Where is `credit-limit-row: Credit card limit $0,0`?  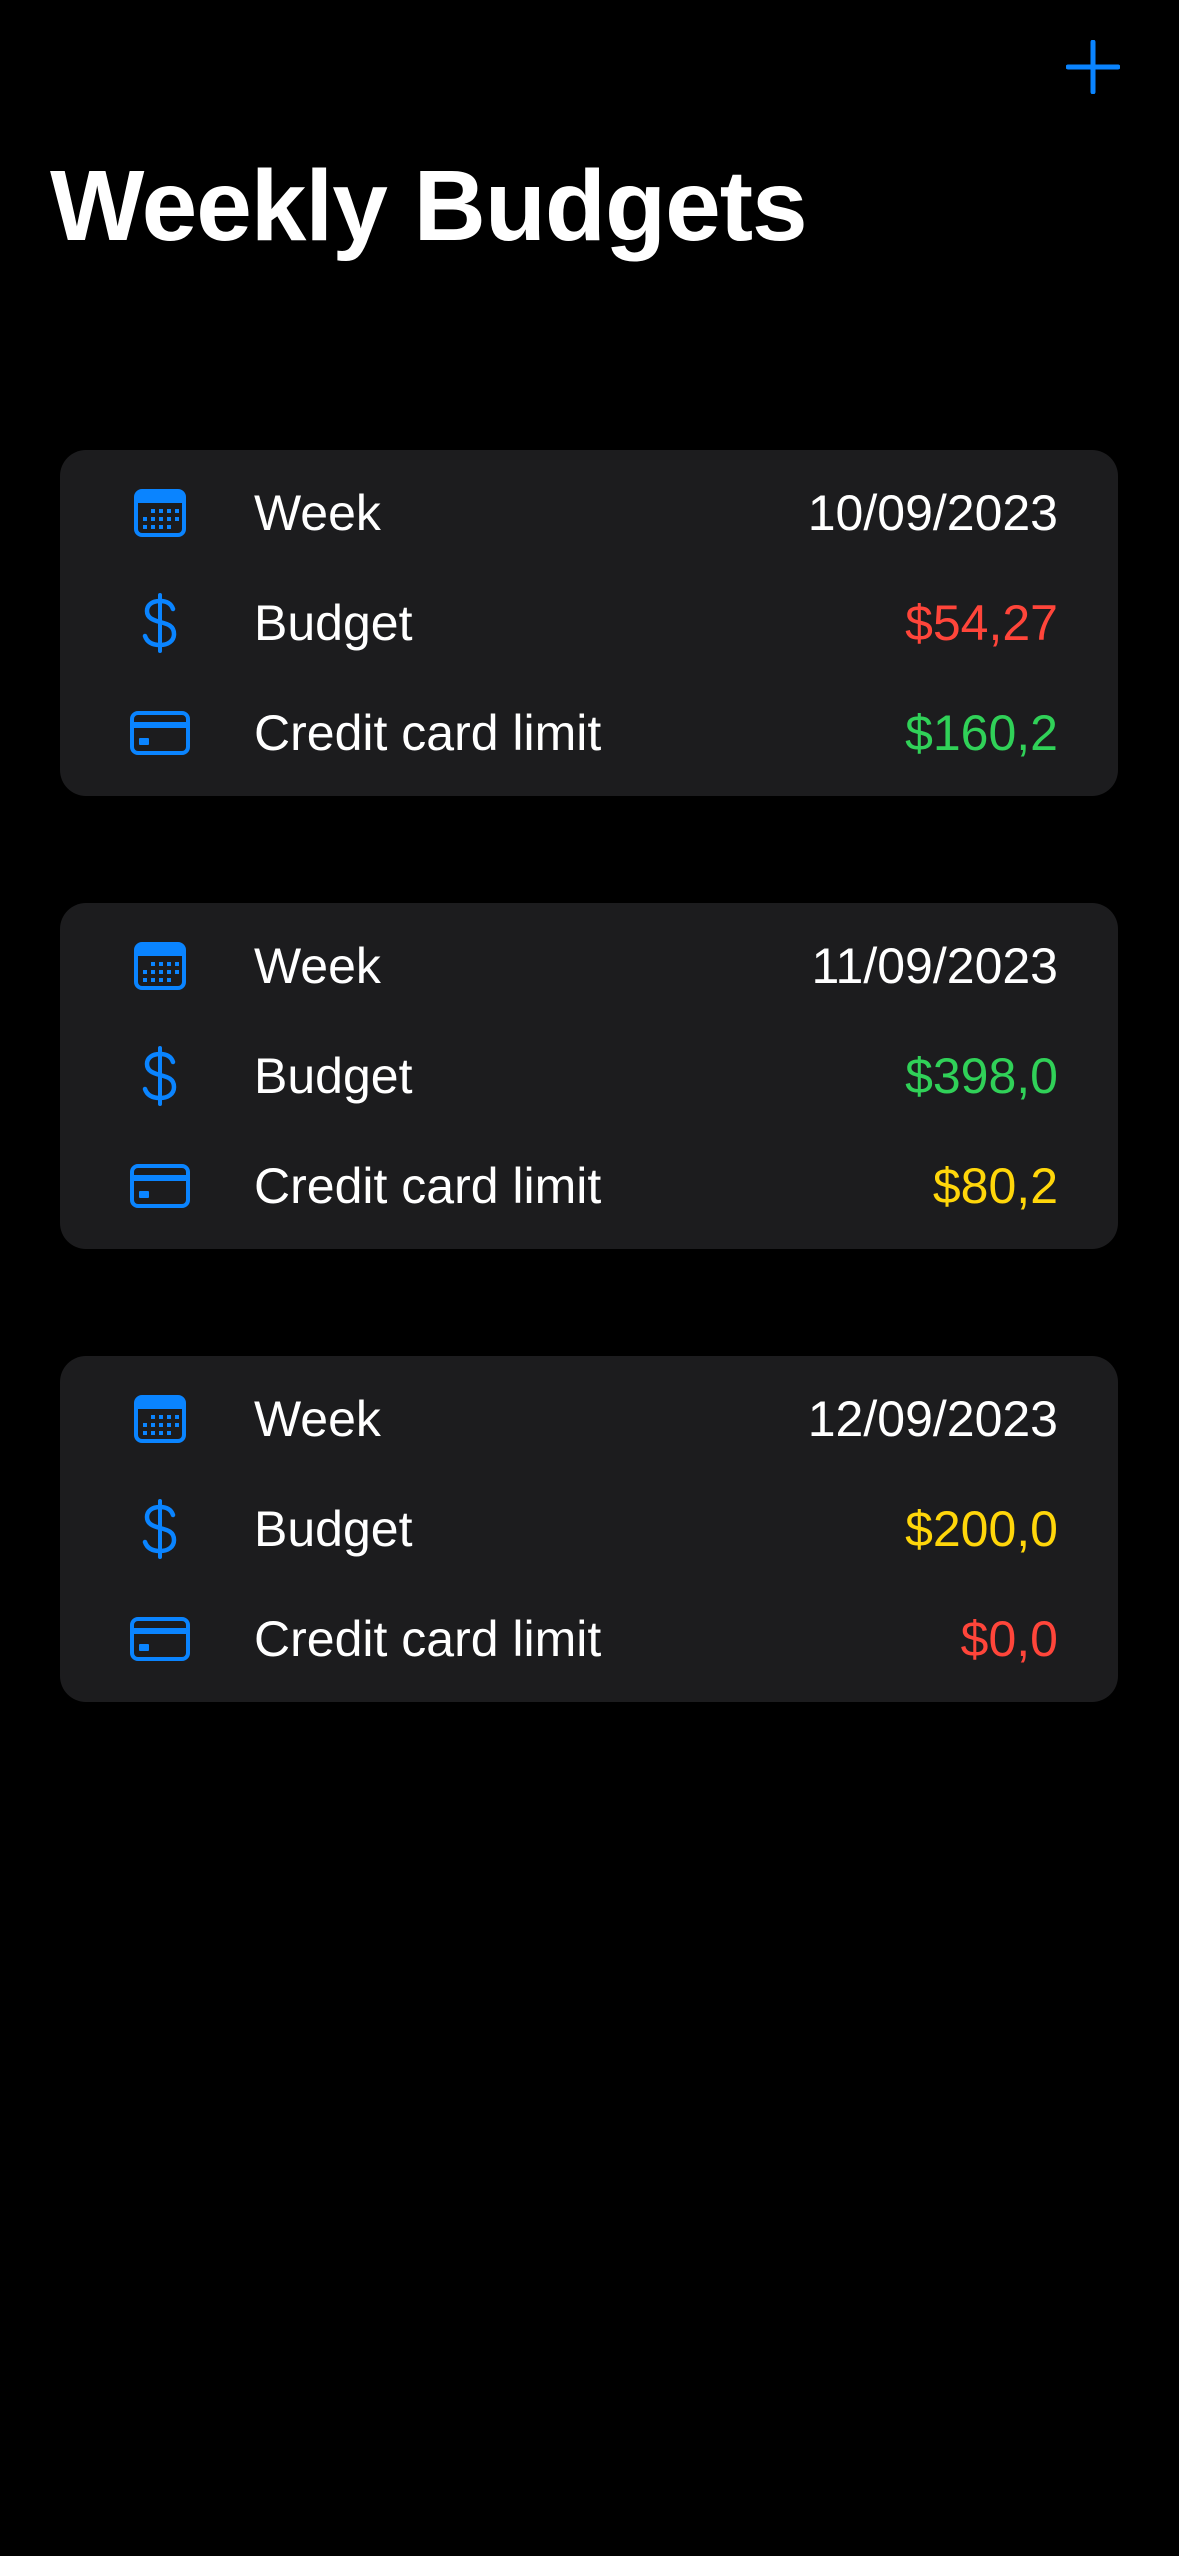
credit-limit-row: Credit card limit $0,0 is located at coordinates (589, 1639).